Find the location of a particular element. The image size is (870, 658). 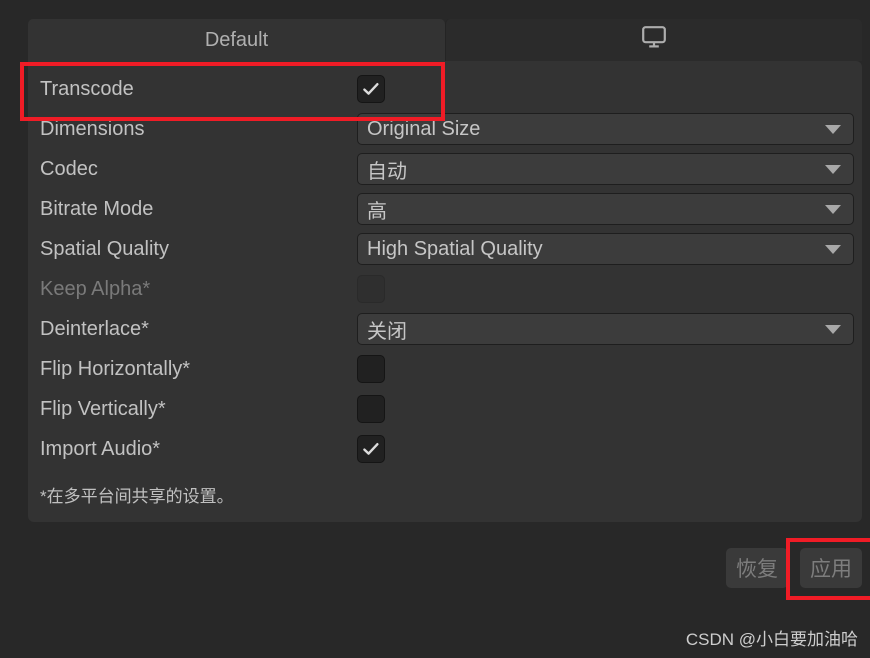

shared-settings-footnote: *在多平台间共享的设置。 is located at coordinates (137, 496).